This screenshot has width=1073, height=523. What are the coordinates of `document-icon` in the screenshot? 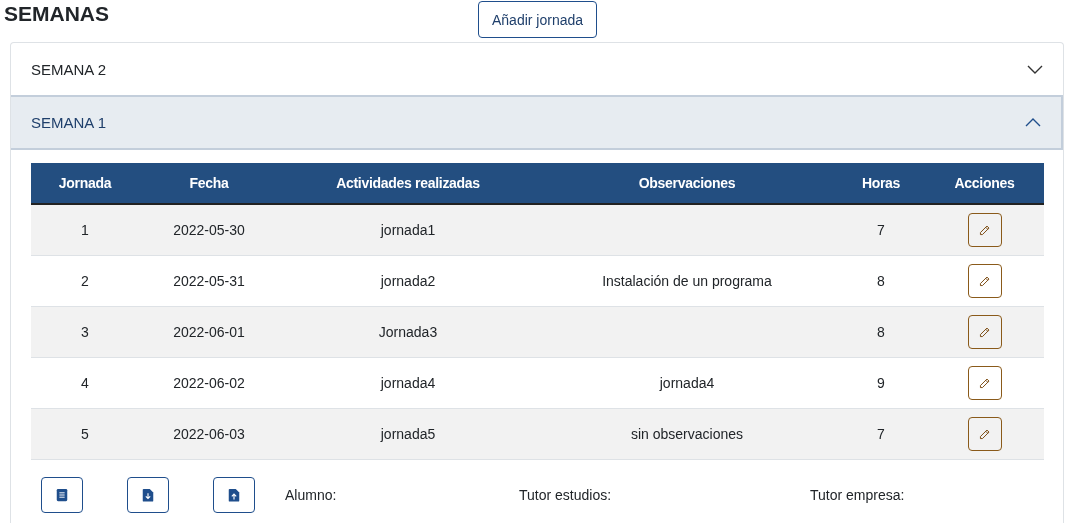 It's located at (62, 495).